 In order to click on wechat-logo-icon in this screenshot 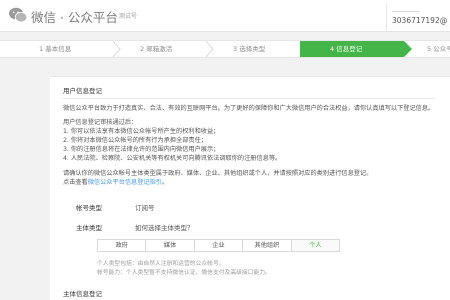, I will do `click(18, 15)`.